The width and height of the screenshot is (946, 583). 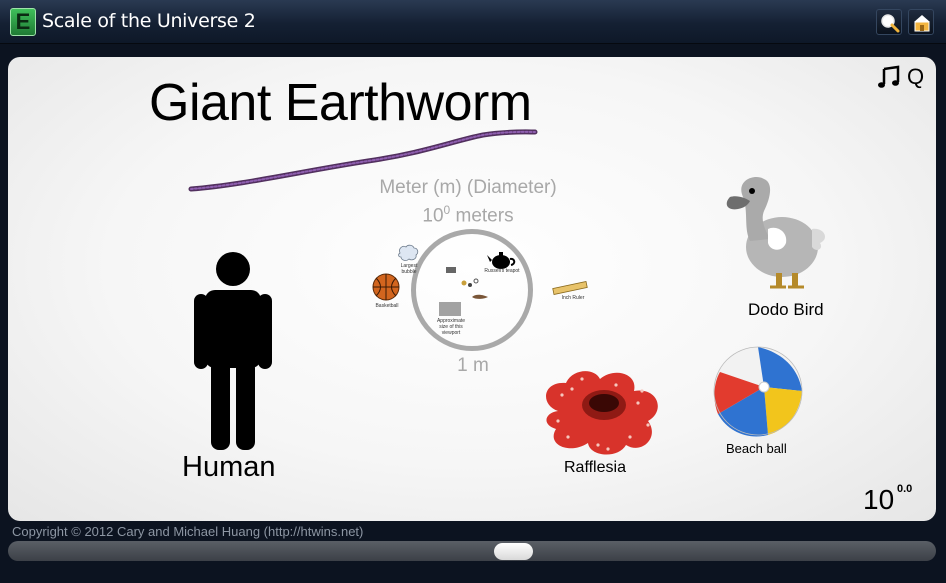 I want to click on meter-power-unit: meters, so click(x=482, y=216).